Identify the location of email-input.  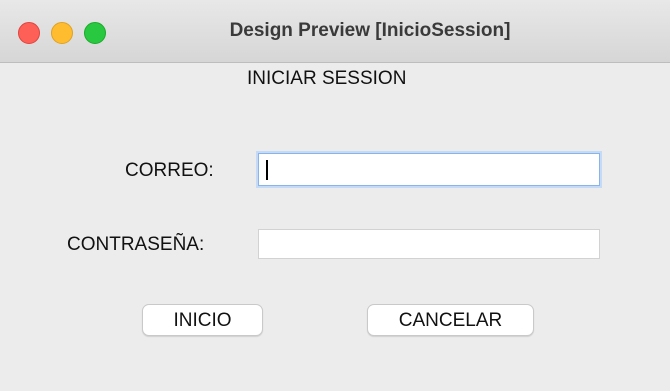
(429, 169).